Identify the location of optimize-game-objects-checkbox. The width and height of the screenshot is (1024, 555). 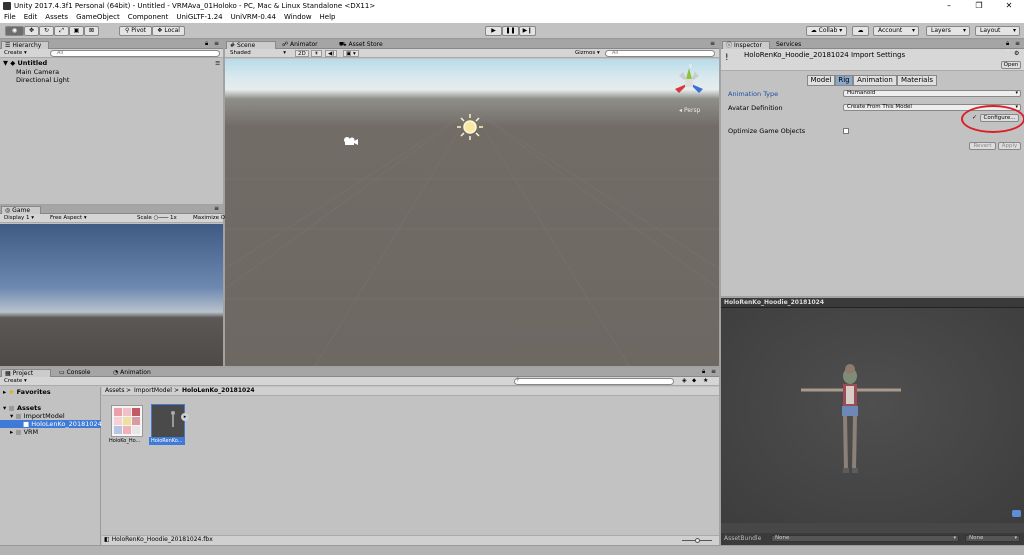
(846, 131).